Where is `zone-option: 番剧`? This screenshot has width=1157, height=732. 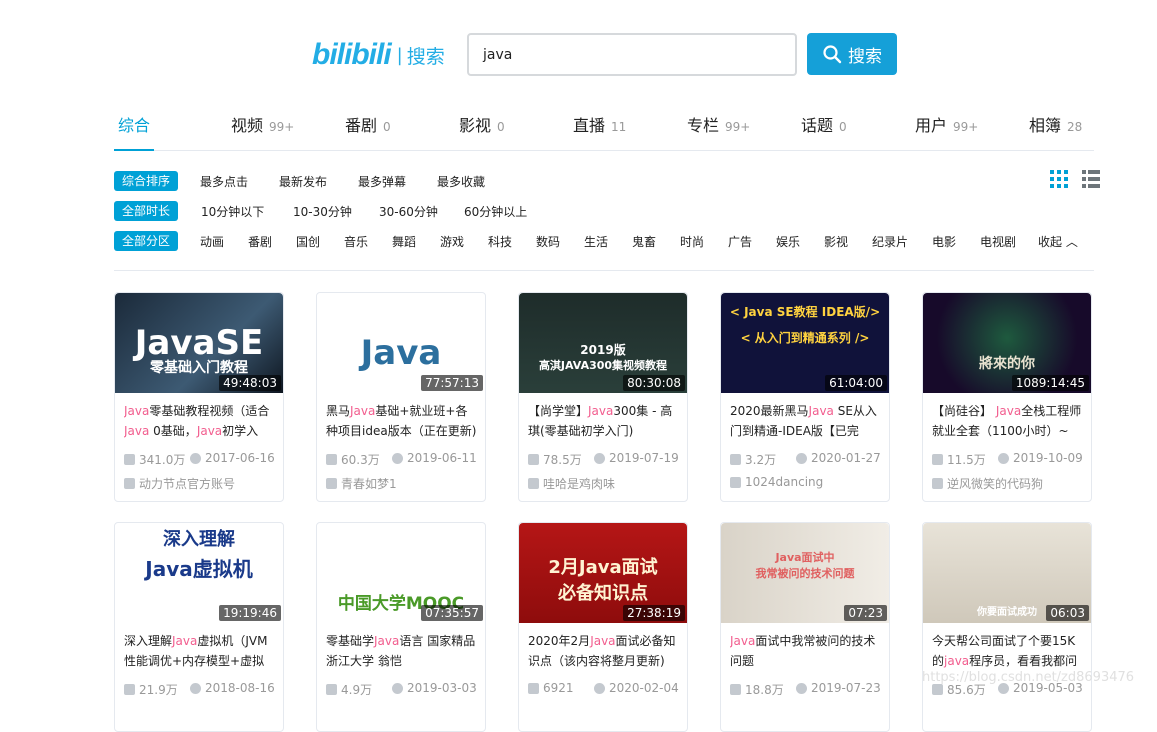
zone-option: 番剧 is located at coordinates (260, 241).